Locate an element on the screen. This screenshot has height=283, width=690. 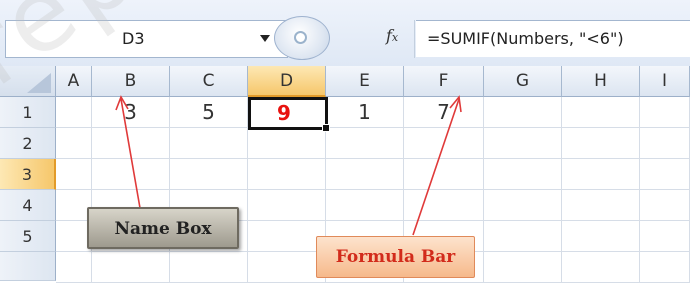
name-box-callout: Name Box is located at coordinates (163, 228).